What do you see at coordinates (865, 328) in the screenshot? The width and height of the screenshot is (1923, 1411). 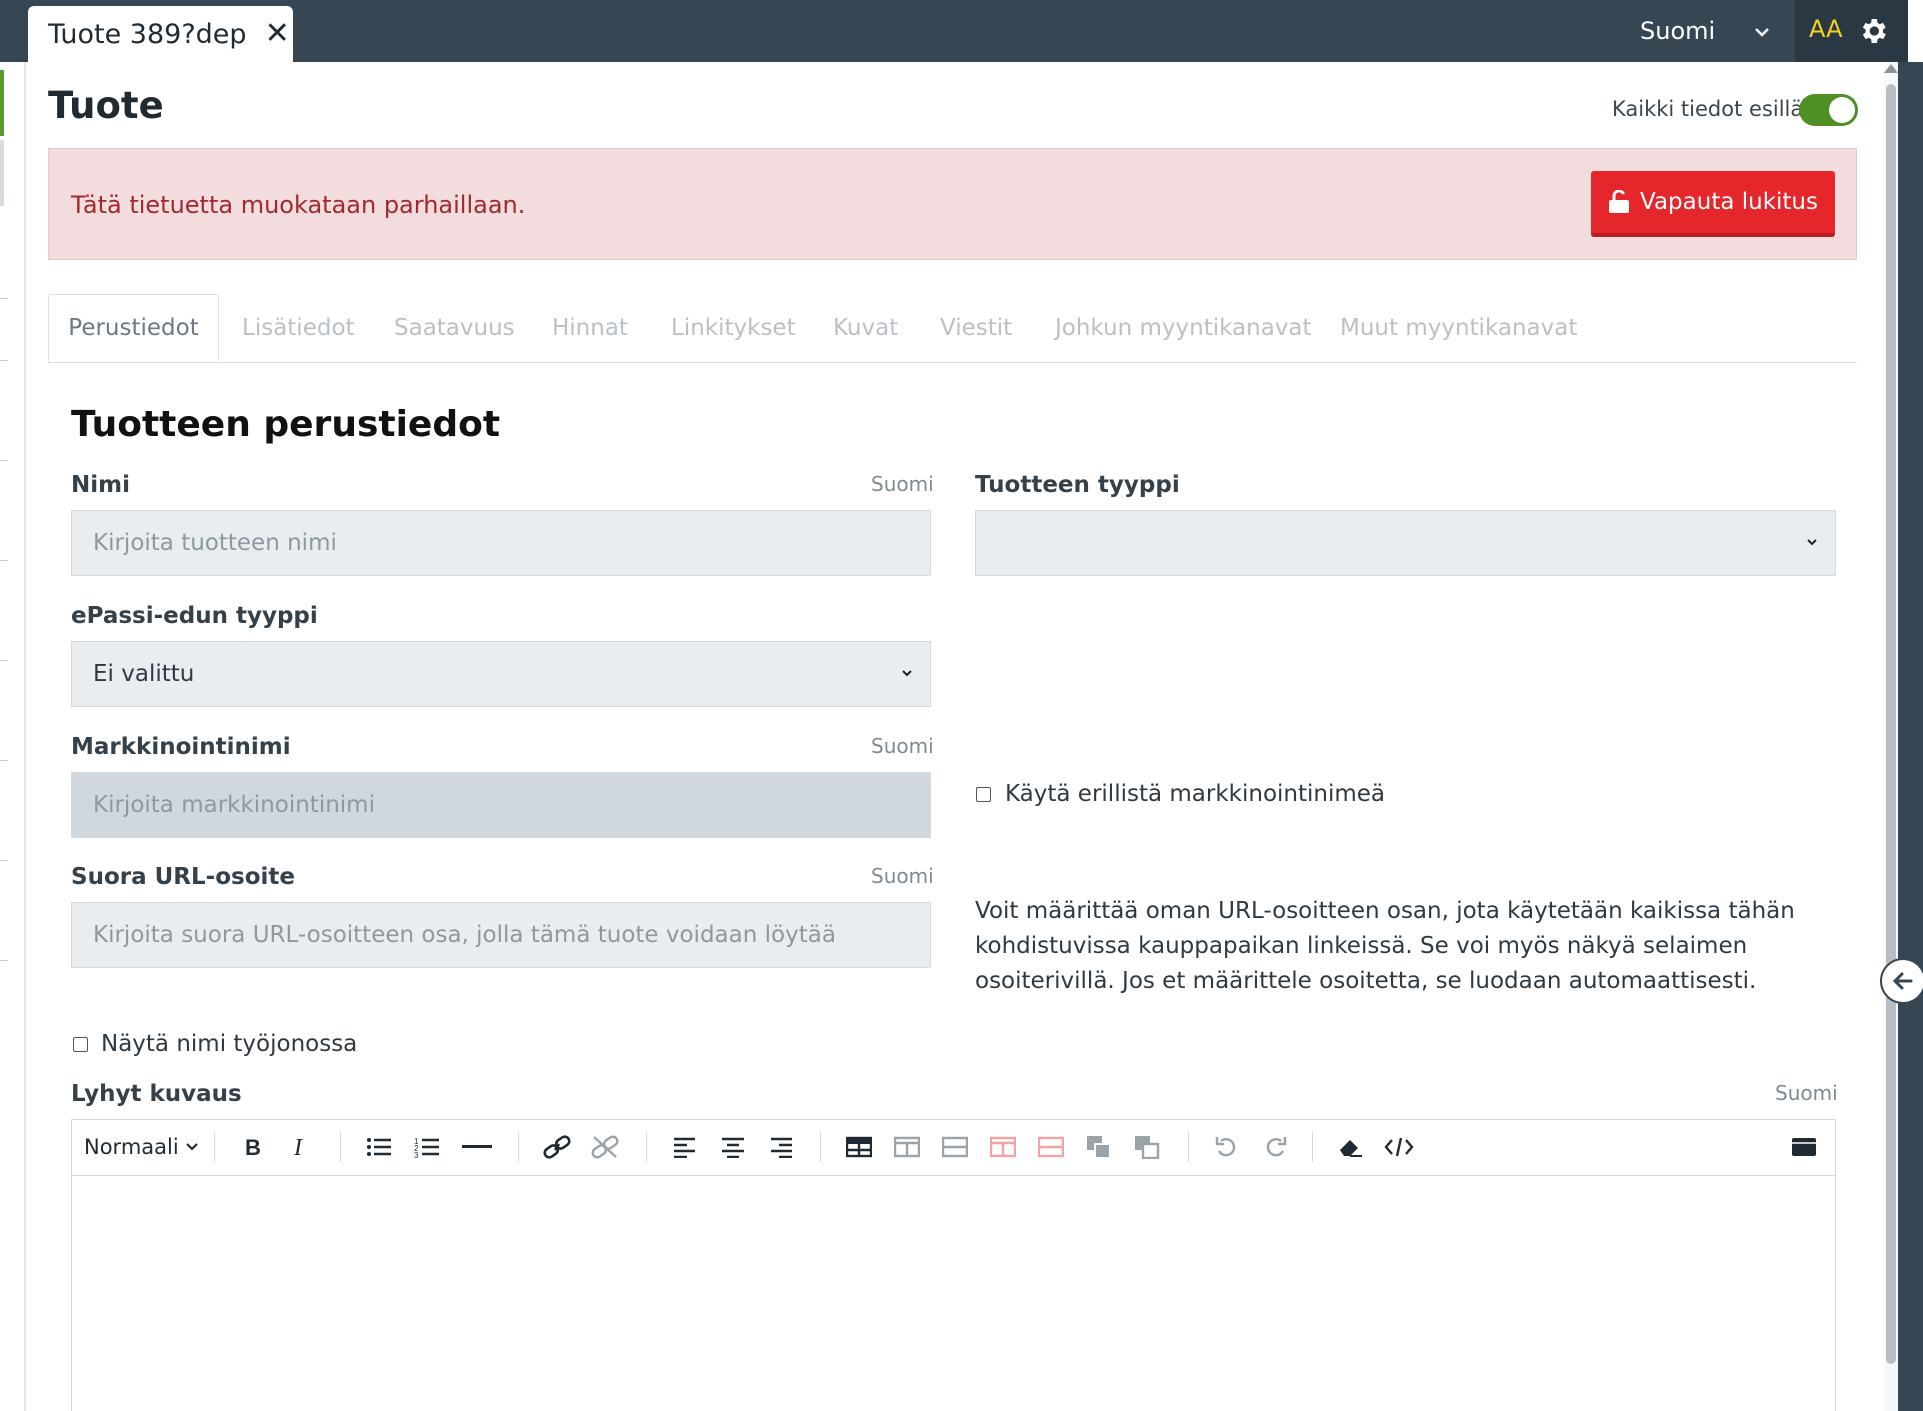 I see `tab-kuvat: Kuvat` at bounding box center [865, 328].